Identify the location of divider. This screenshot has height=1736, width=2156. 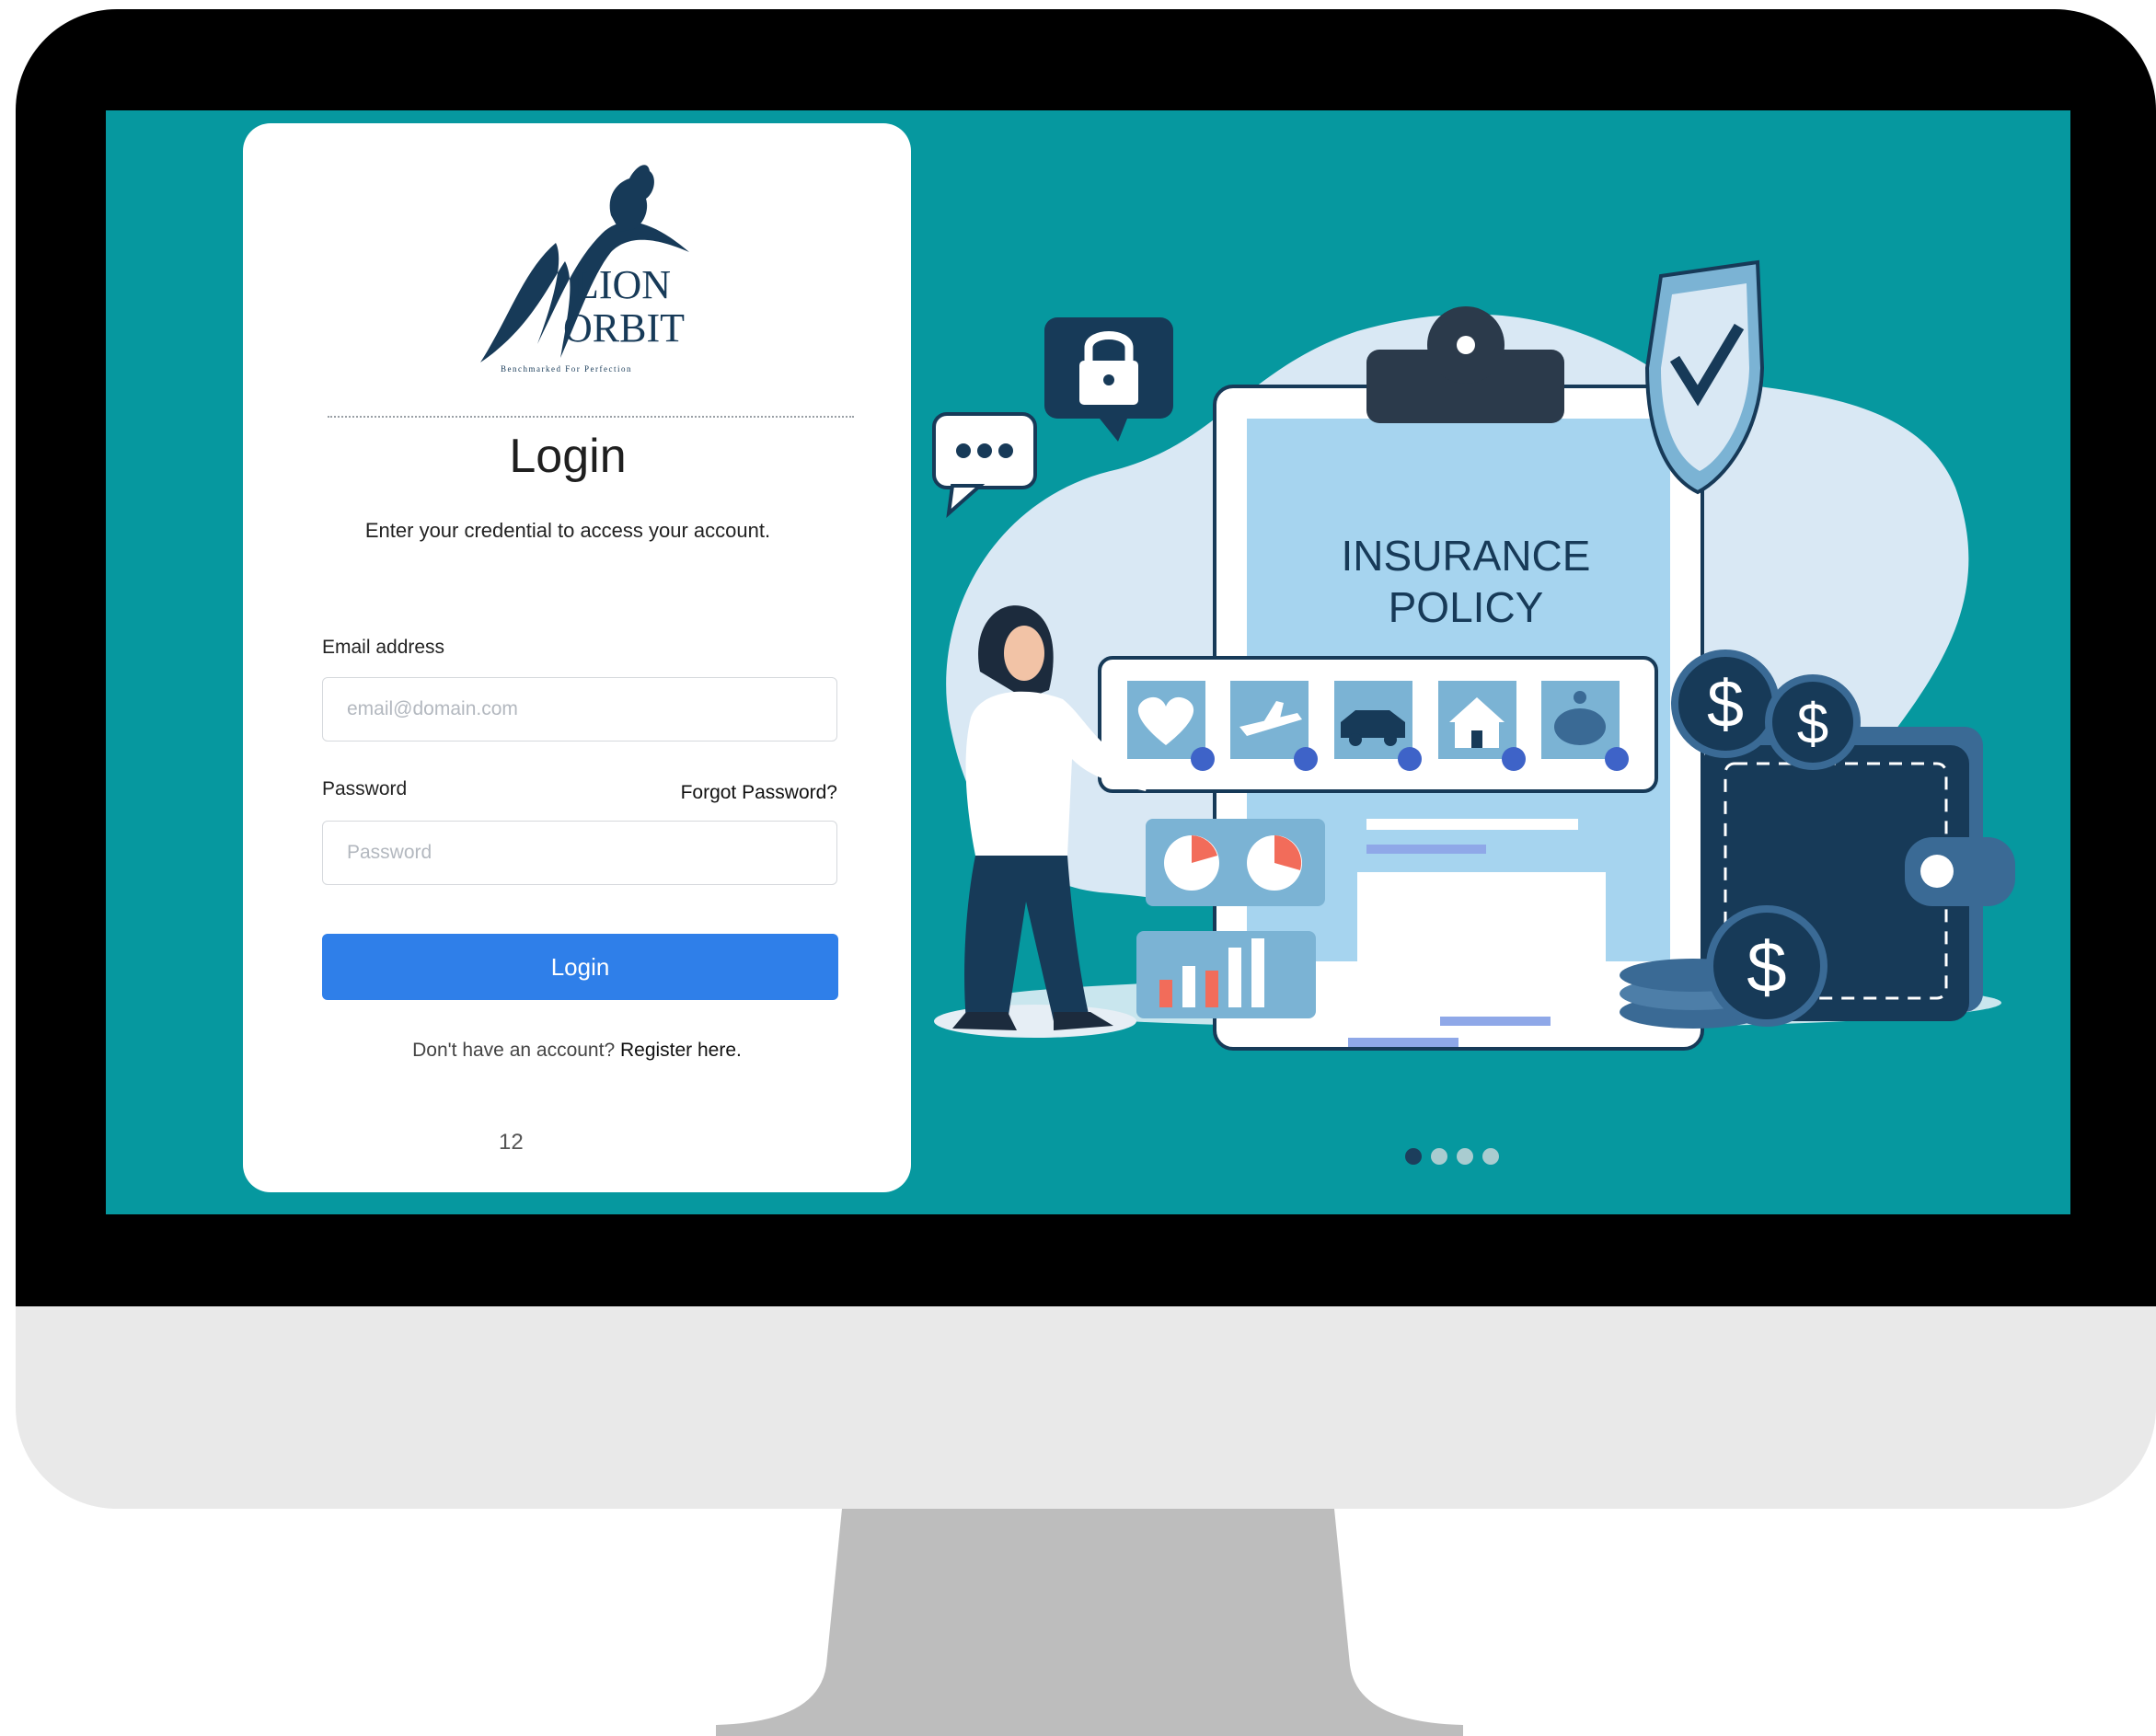
(591, 417).